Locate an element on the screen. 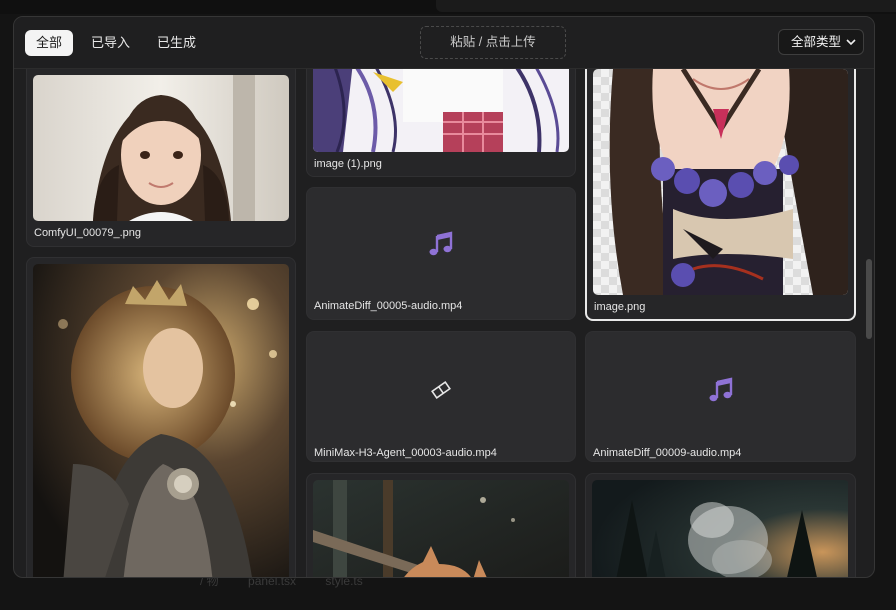  asset-card-audio-9: AnimateDiff_00009-audio.mp4 is located at coordinates (720, 396).